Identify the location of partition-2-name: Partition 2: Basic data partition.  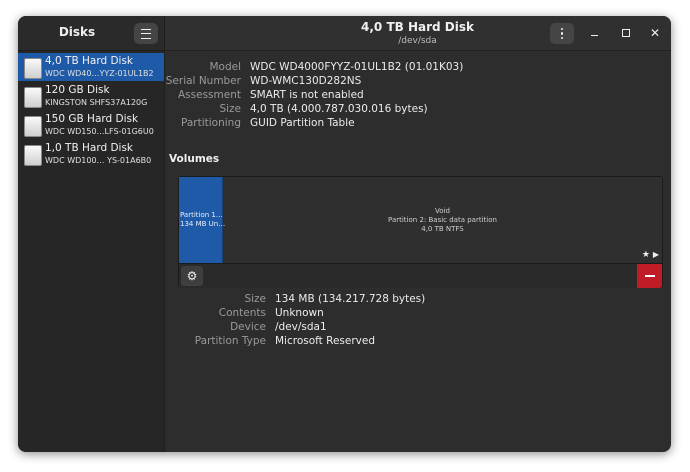
(442, 219).